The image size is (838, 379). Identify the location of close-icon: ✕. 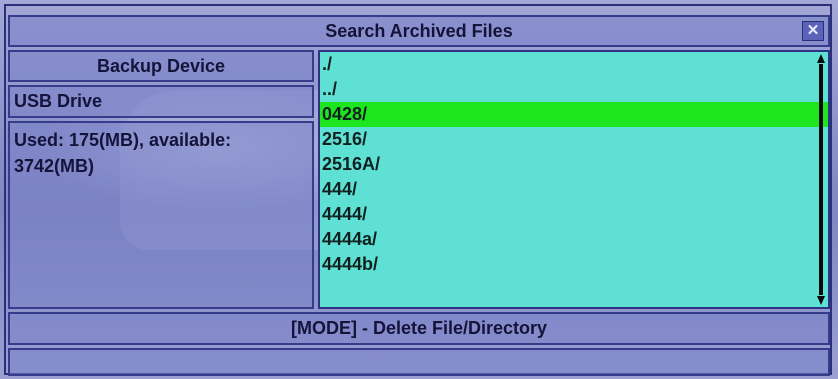
(813, 31).